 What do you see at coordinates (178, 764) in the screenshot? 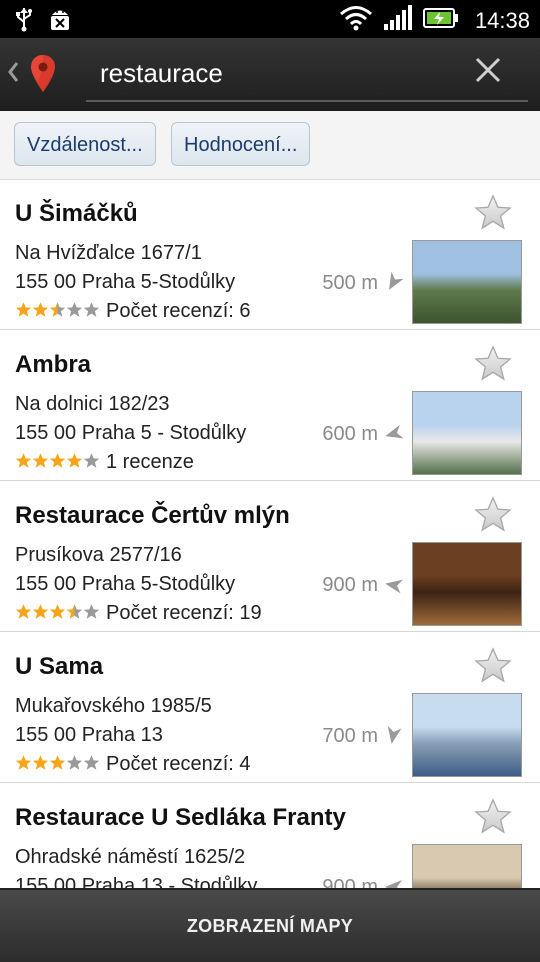
I see `review-count: Počet recenzí: 4` at bounding box center [178, 764].